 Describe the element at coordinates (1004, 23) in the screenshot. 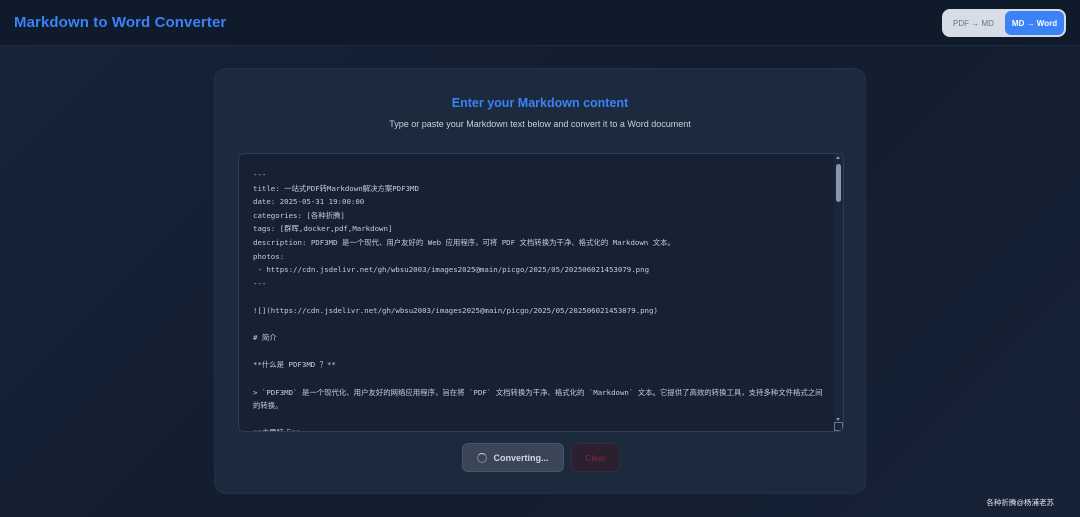

I see `mode-toggle: PDF → MD MD → Word` at that location.